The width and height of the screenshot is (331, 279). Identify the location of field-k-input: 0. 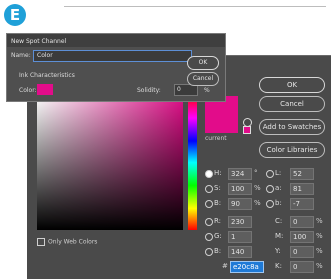
(302, 267).